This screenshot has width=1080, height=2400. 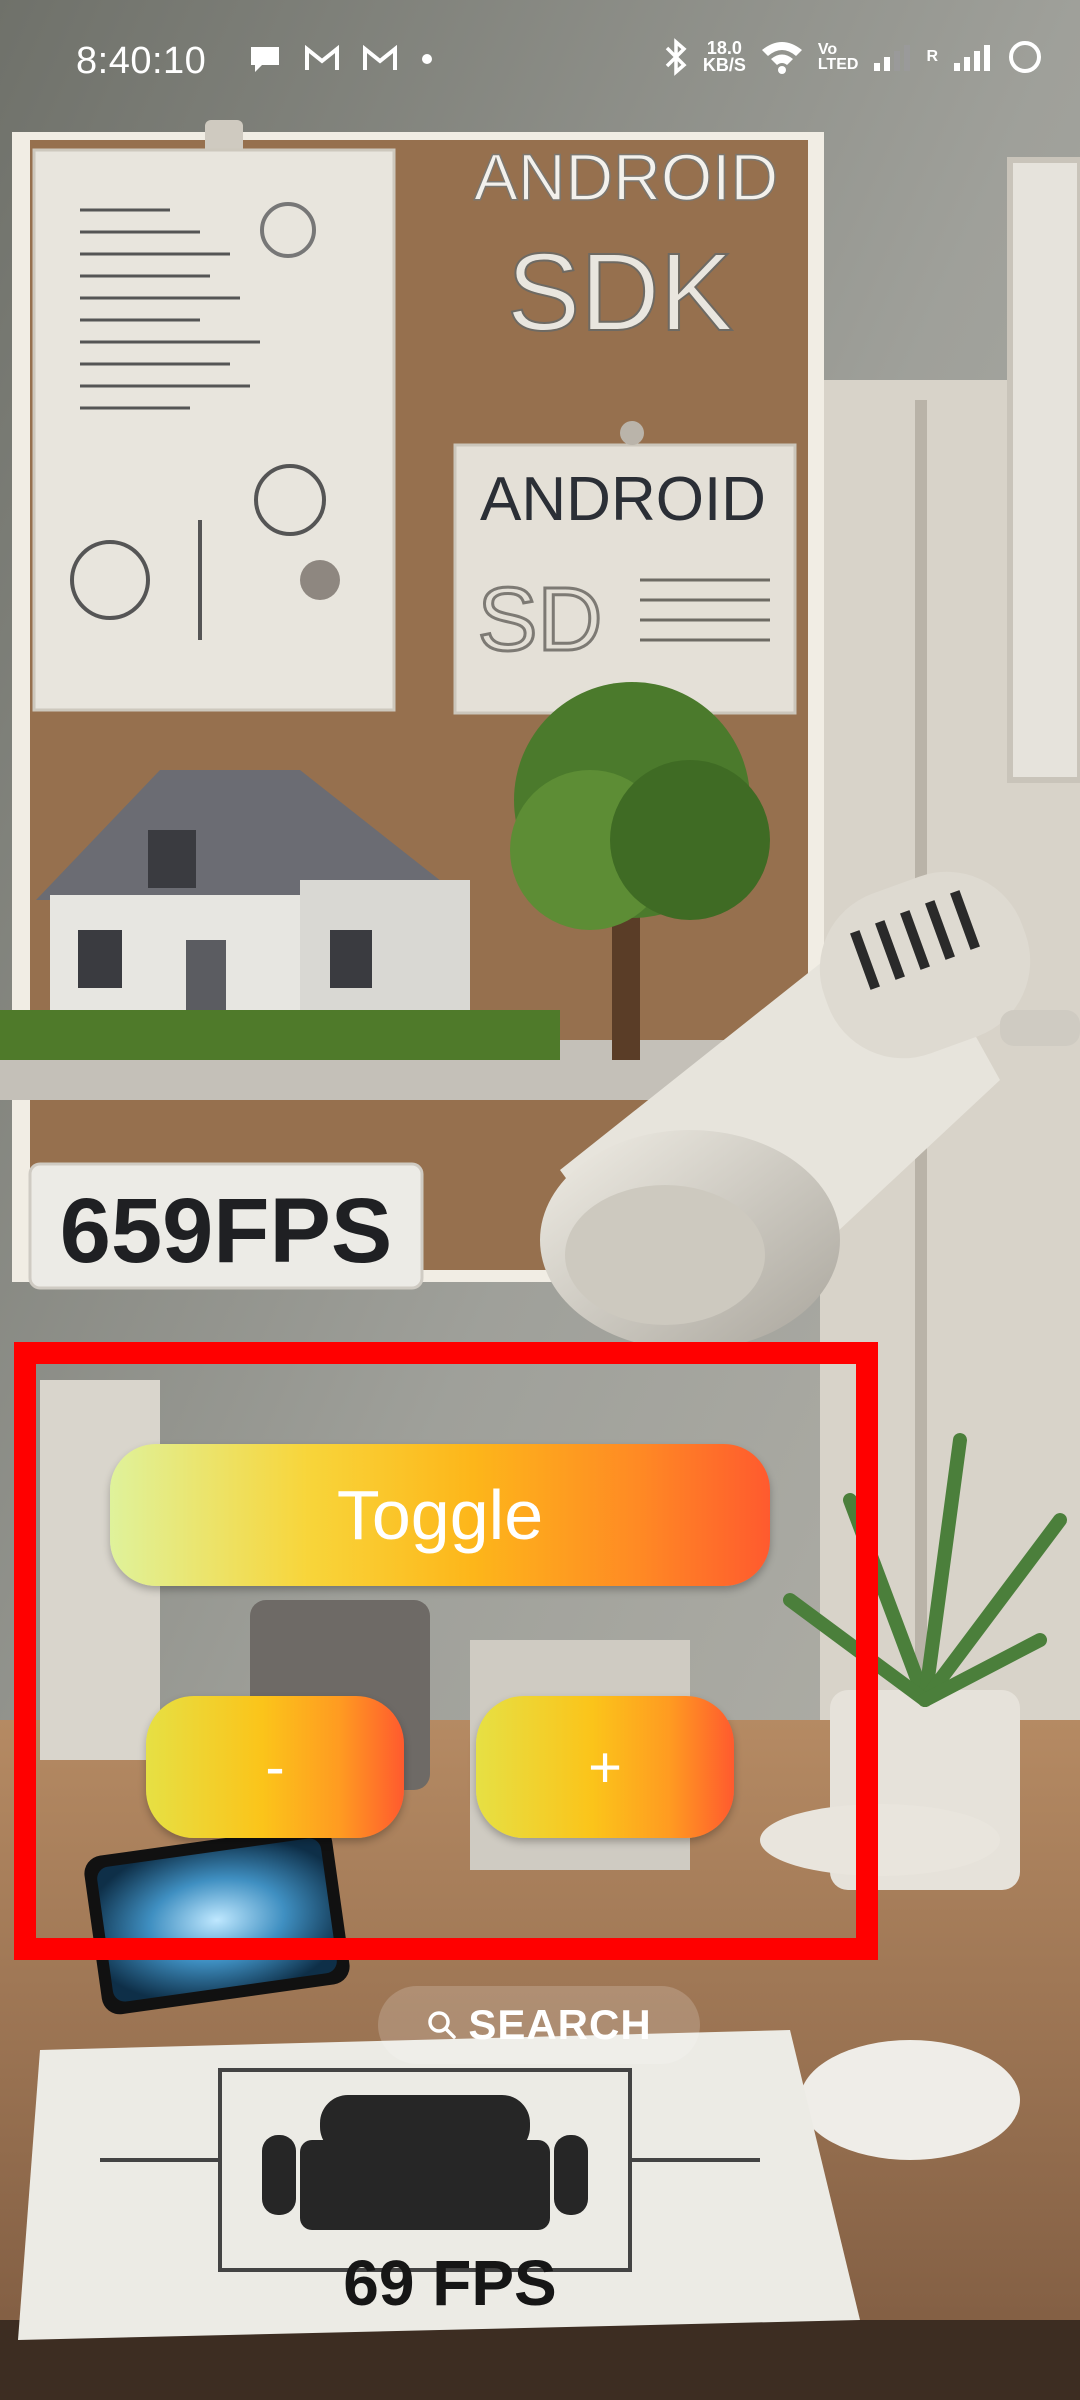 I want to click on search-icon, so click(x=442, y=2025).